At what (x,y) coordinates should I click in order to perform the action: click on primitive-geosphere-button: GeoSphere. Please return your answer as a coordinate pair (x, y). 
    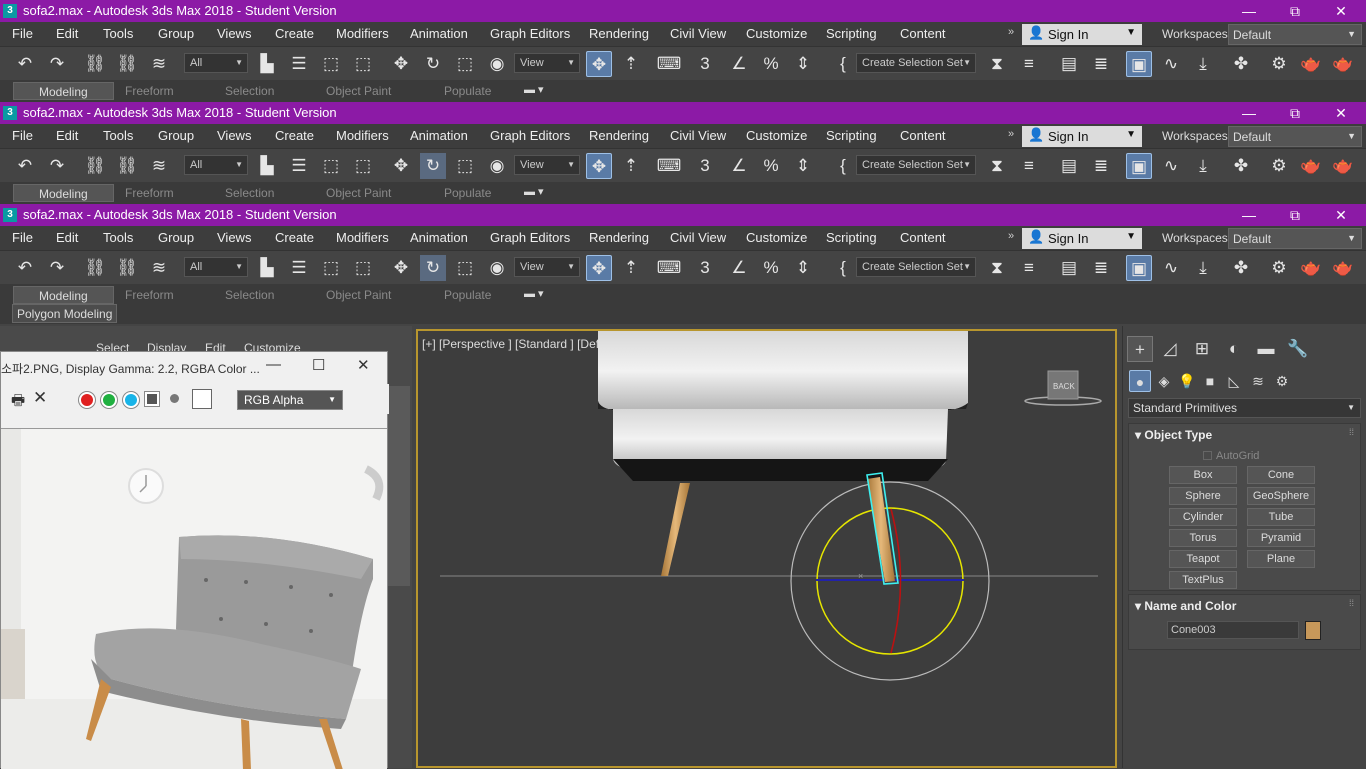
    Looking at the image, I should click on (1281, 496).